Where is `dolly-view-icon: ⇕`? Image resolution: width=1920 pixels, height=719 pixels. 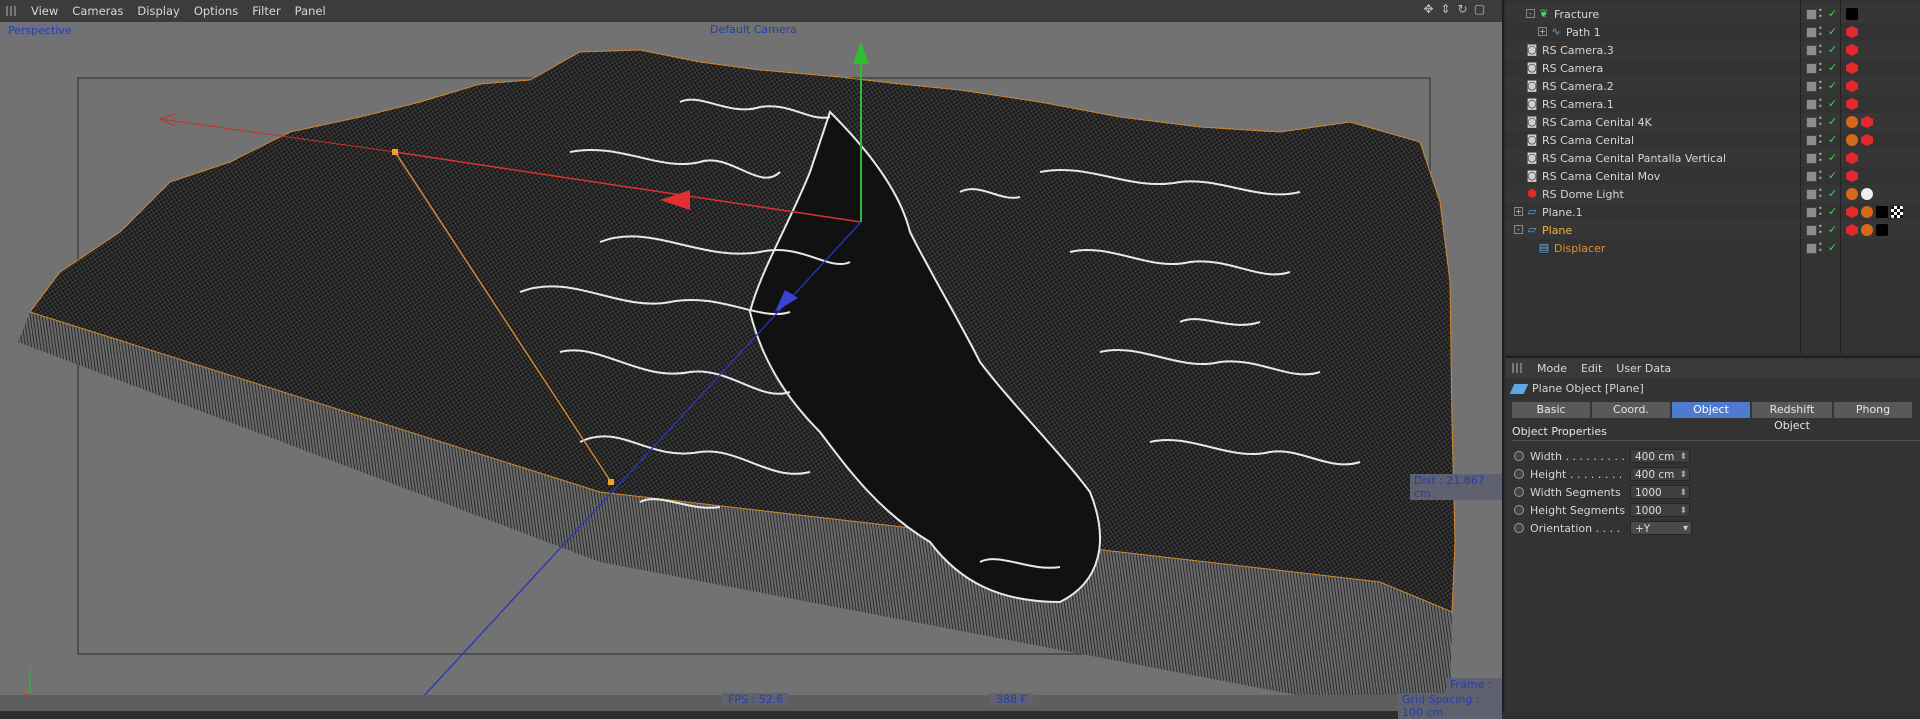
dolly-view-icon: ⇕ is located at coordinates (1445, 9).